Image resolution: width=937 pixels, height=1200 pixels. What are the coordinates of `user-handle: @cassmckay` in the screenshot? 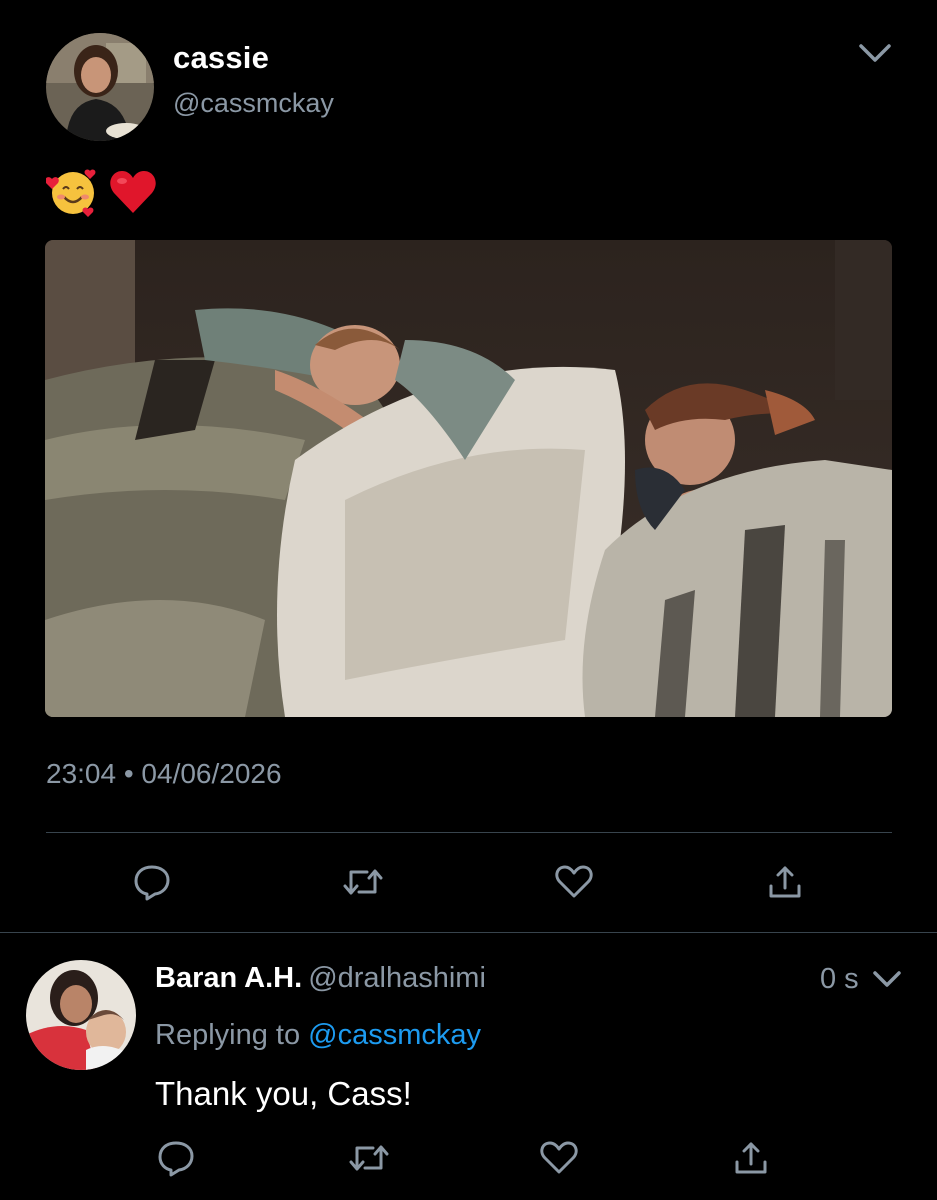 It's located at (253, 103).